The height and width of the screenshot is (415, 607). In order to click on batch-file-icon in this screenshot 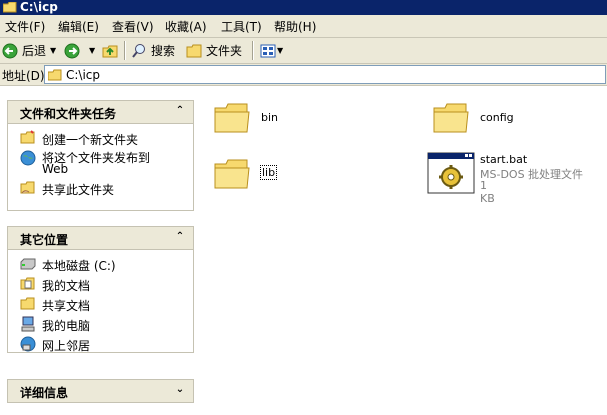, I will do `click(451, 173)`.